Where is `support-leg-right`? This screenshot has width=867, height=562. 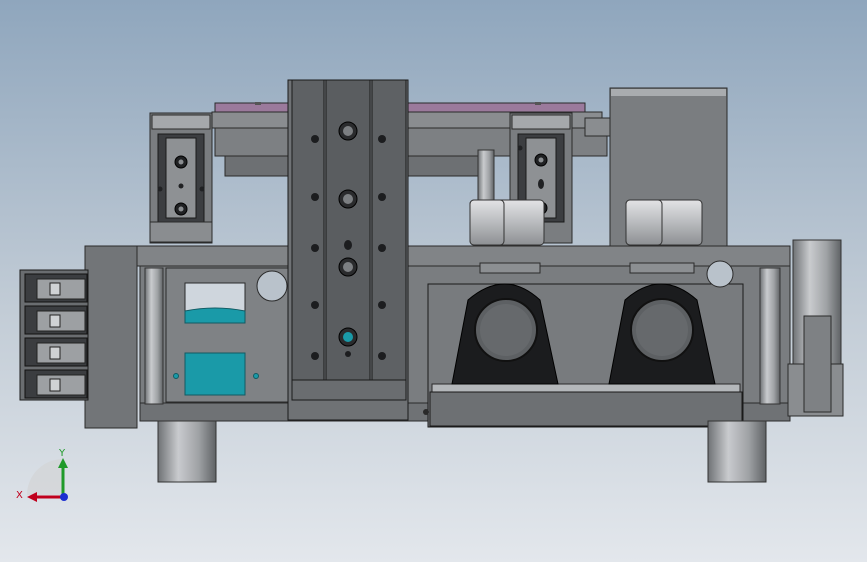
support-leg-right is located at coordinates (737, 451).